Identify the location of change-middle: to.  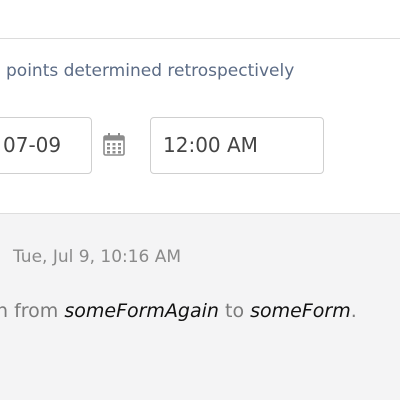
(234, 311).